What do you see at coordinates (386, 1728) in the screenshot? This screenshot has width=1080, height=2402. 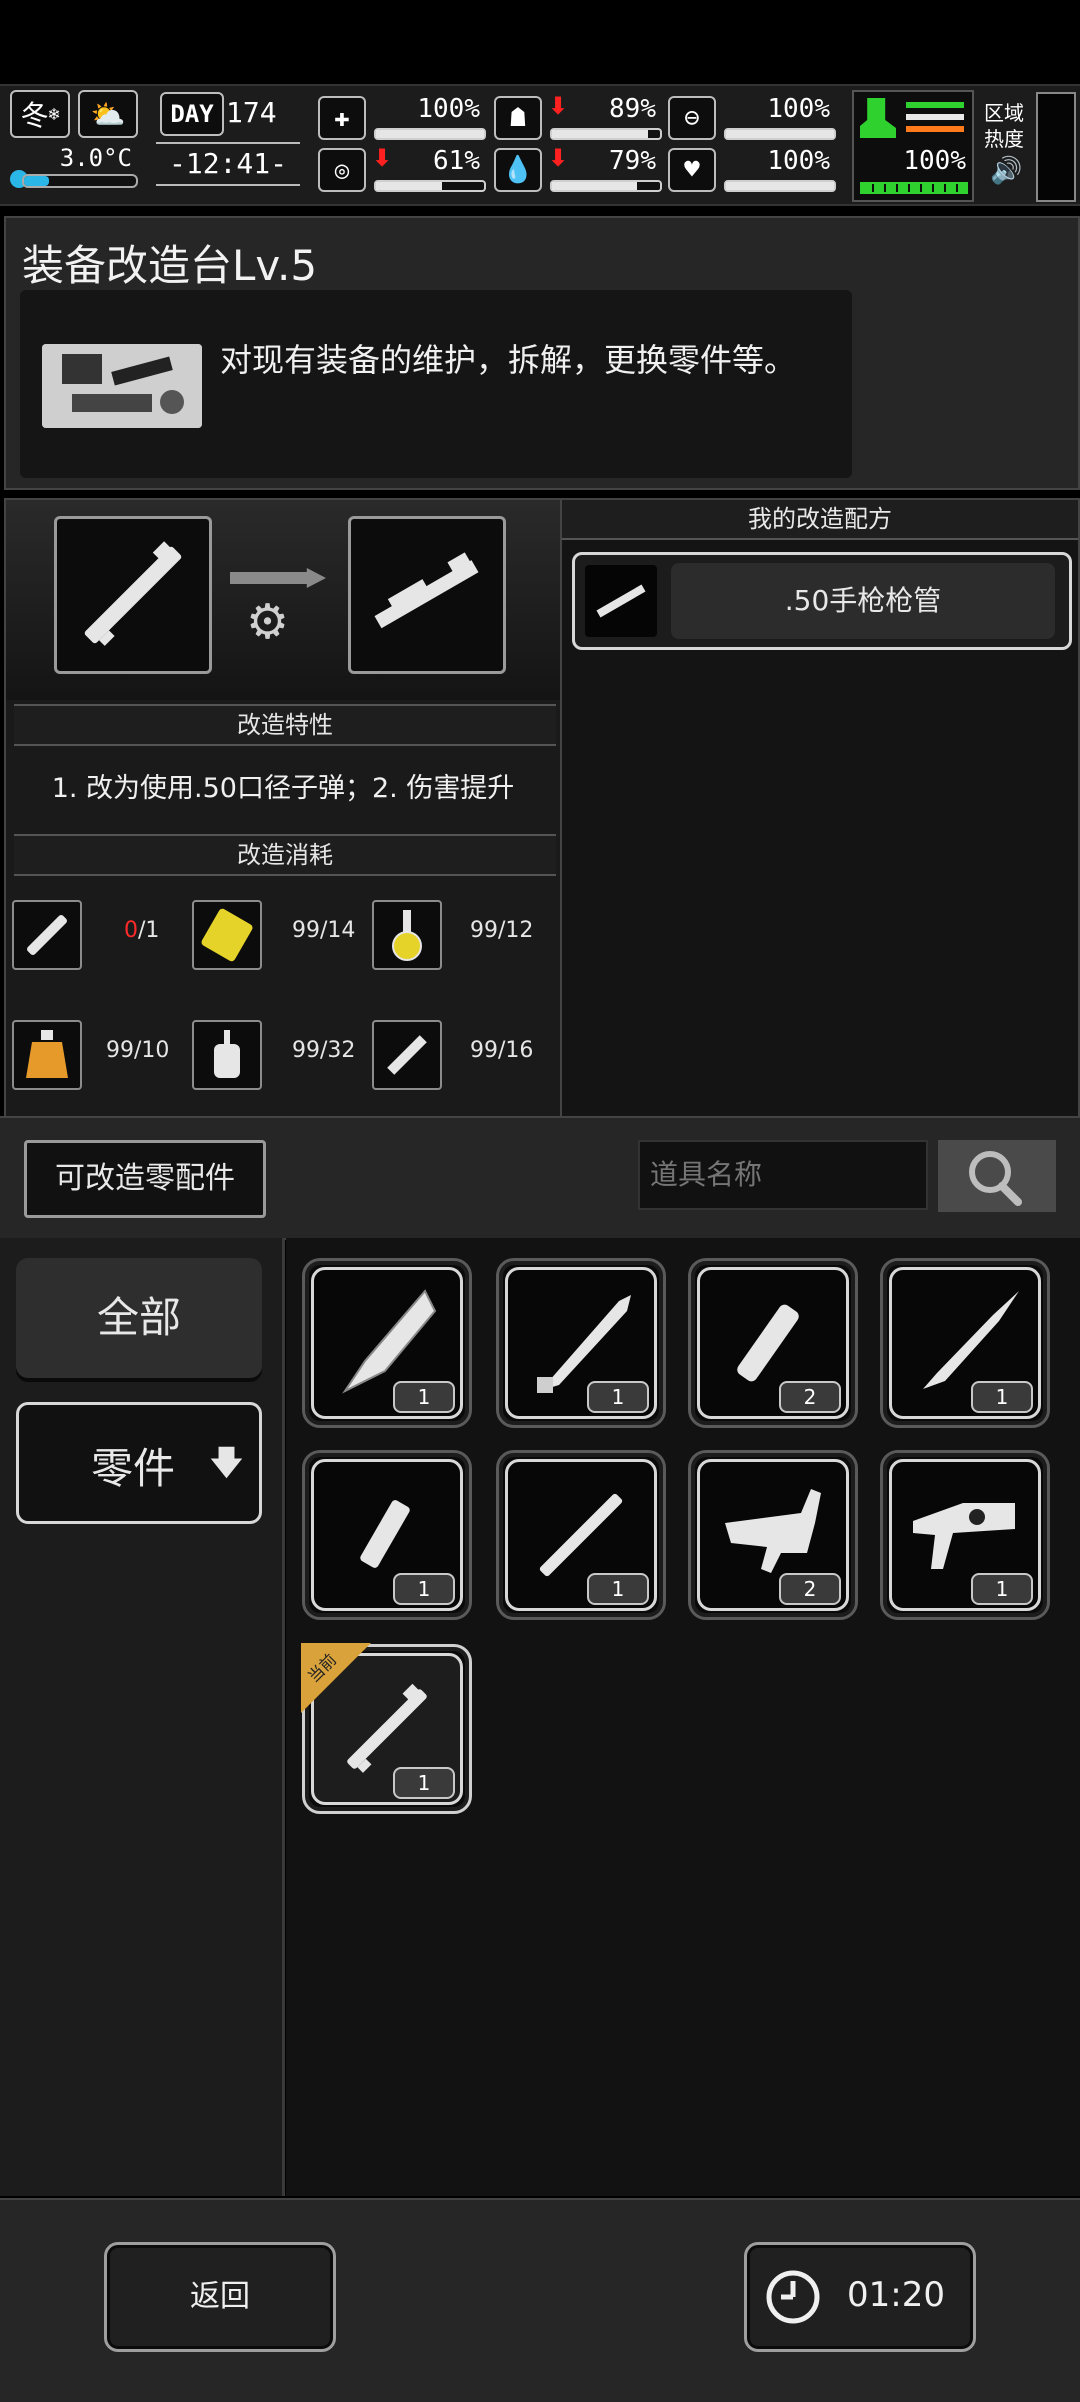 I see `part-item-current: 当前 1` at bounding box center [386, 1728].